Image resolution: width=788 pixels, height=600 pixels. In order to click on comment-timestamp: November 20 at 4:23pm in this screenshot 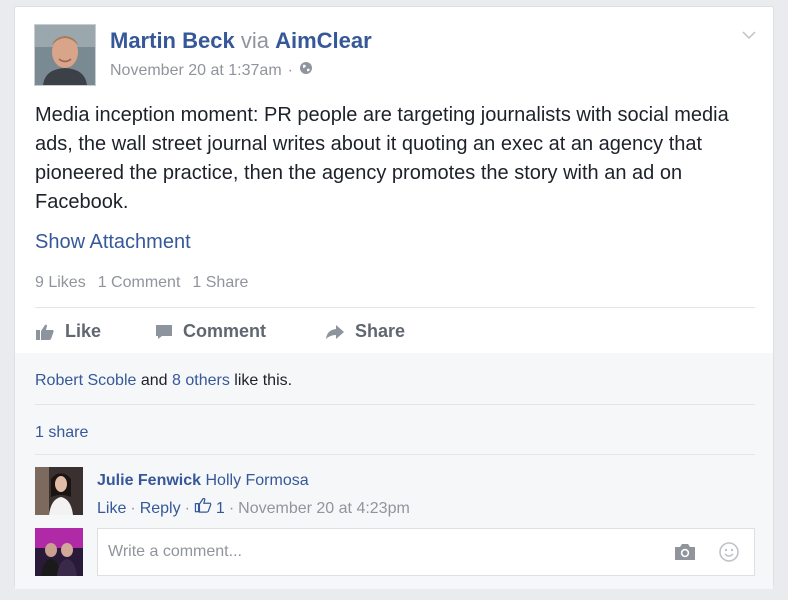, I will do `click(324, 509)`.